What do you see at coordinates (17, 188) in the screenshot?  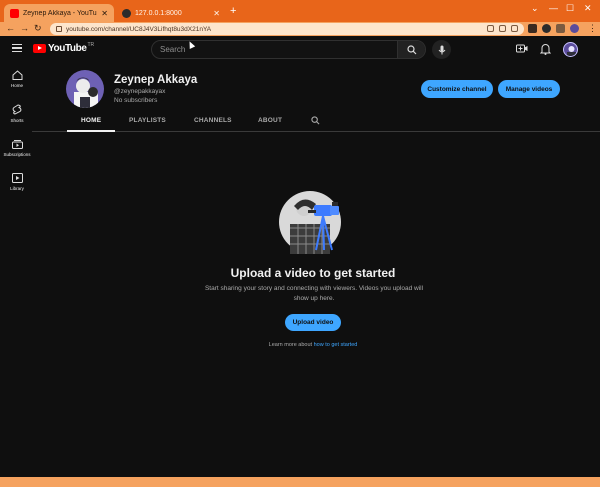 I see `sidebar-item-label: Library` at bounding box center [17, 188].